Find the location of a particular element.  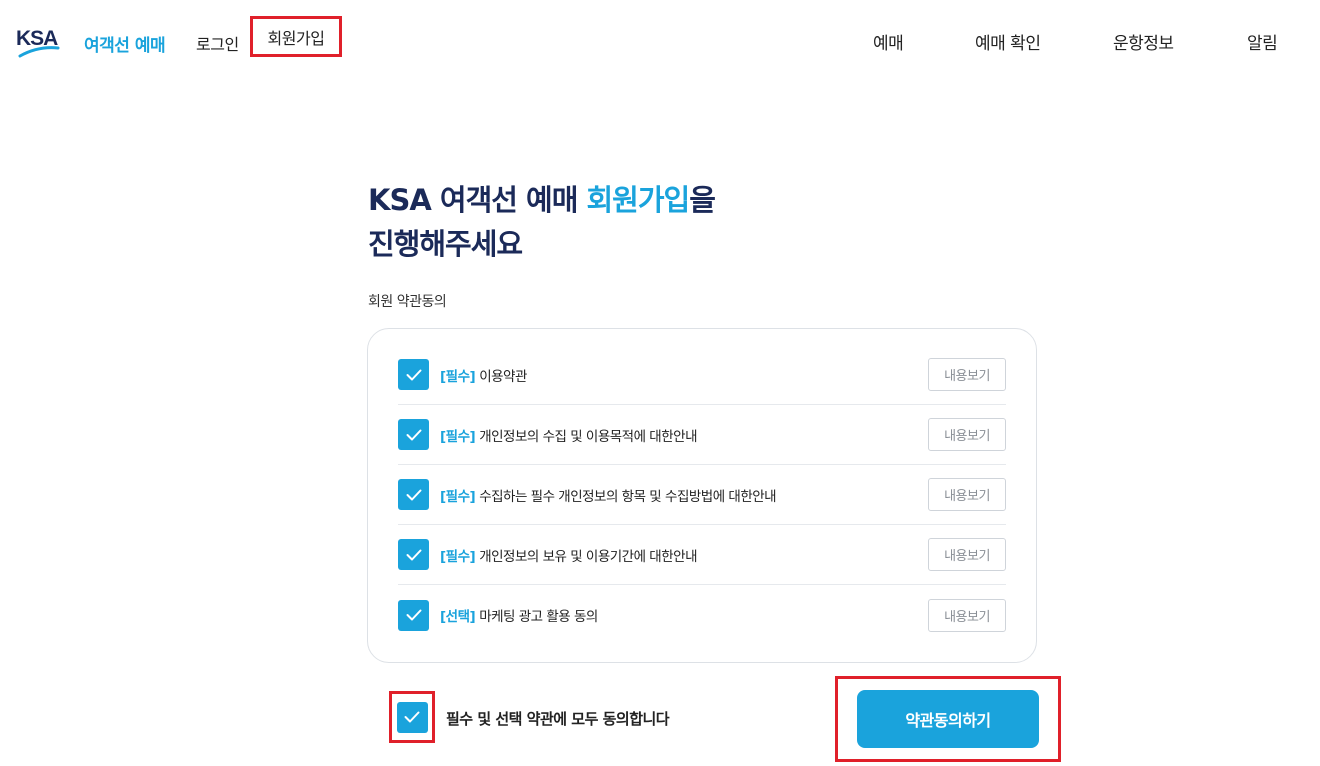

agree-all-highlight is located at coordinates (412, 717).